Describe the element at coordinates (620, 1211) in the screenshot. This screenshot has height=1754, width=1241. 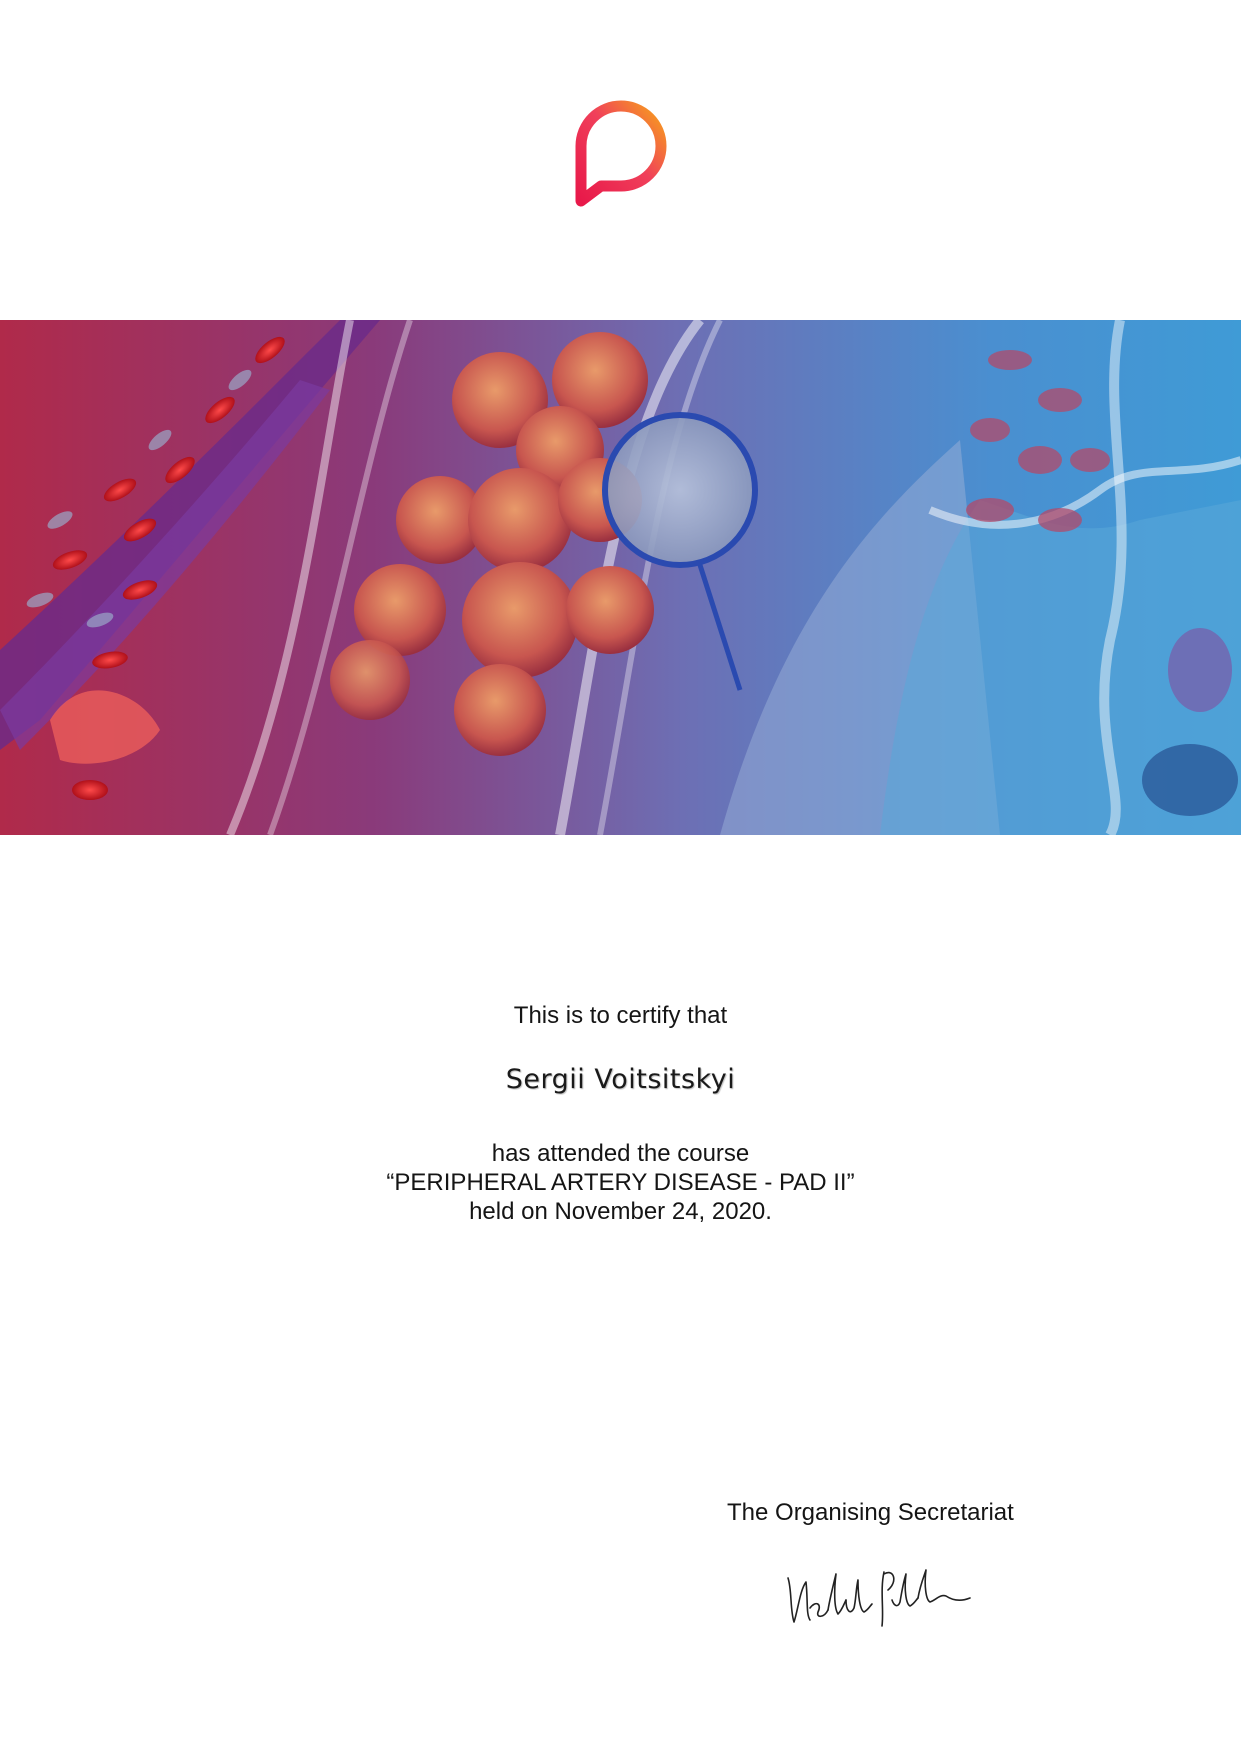
I see `date-line: held on November 24, 2020.` at that location.